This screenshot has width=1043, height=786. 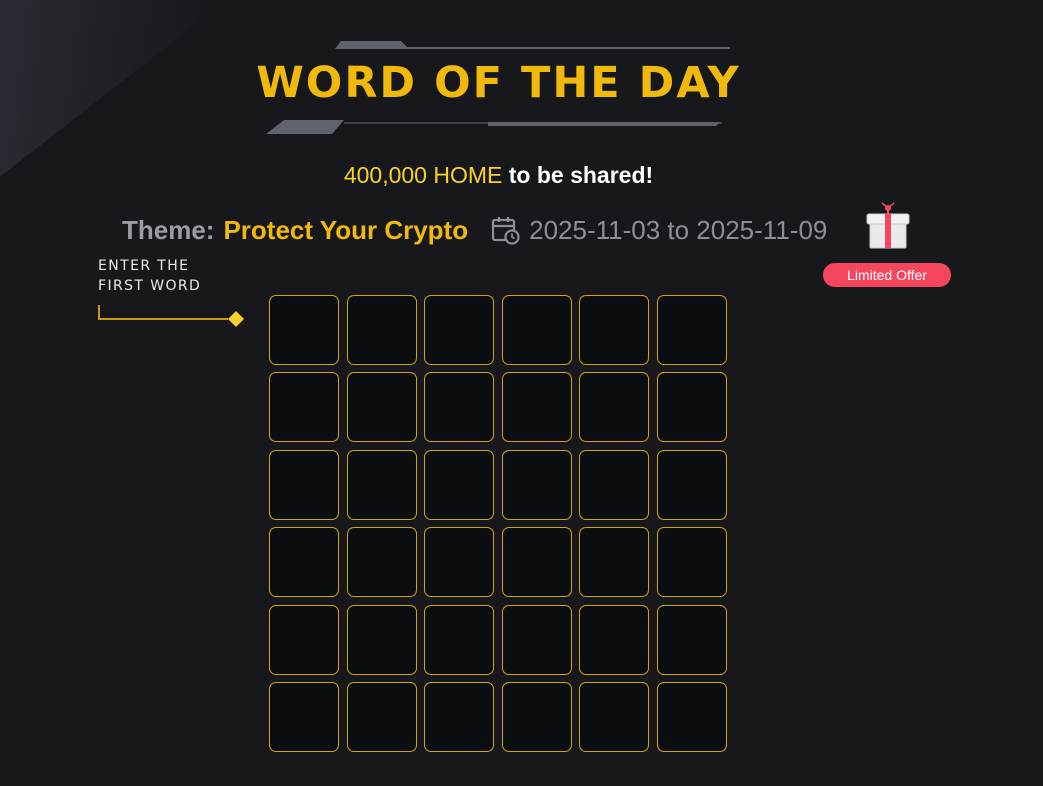 I want to click on theme-value: Protect Your Crypto, so click(x=346, y=229).